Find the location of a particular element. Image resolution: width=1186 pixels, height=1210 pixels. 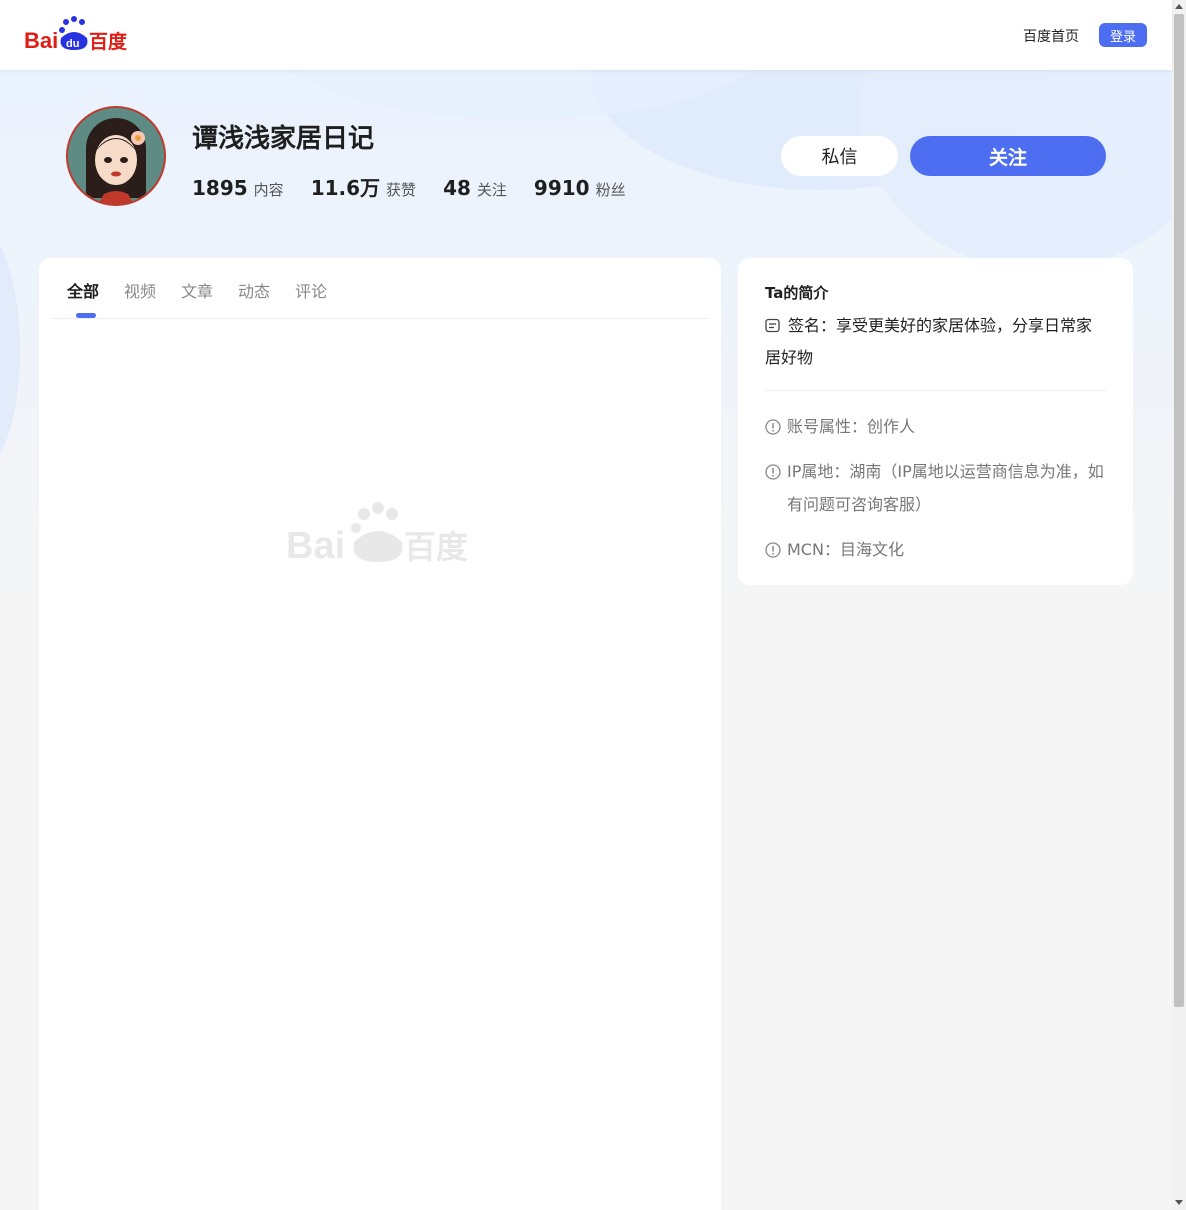

stat-label: 粉丝 is located at coordinates (610, 190).